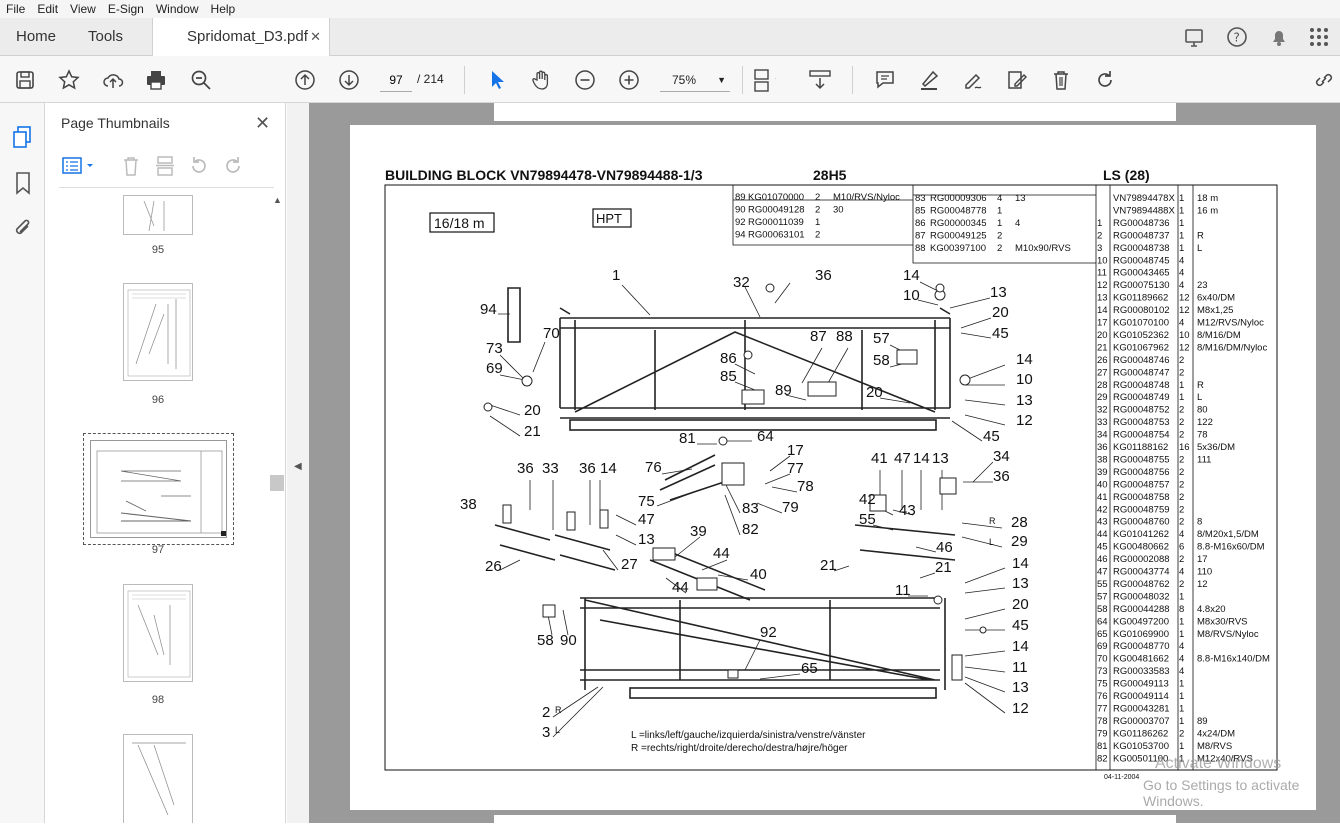 Image resolution: width=1340 pixels, height=829 pixels. Describe the element at coordinates (1202, 285) in the screenshot. I see `parts-table-cell: 23` at that location.